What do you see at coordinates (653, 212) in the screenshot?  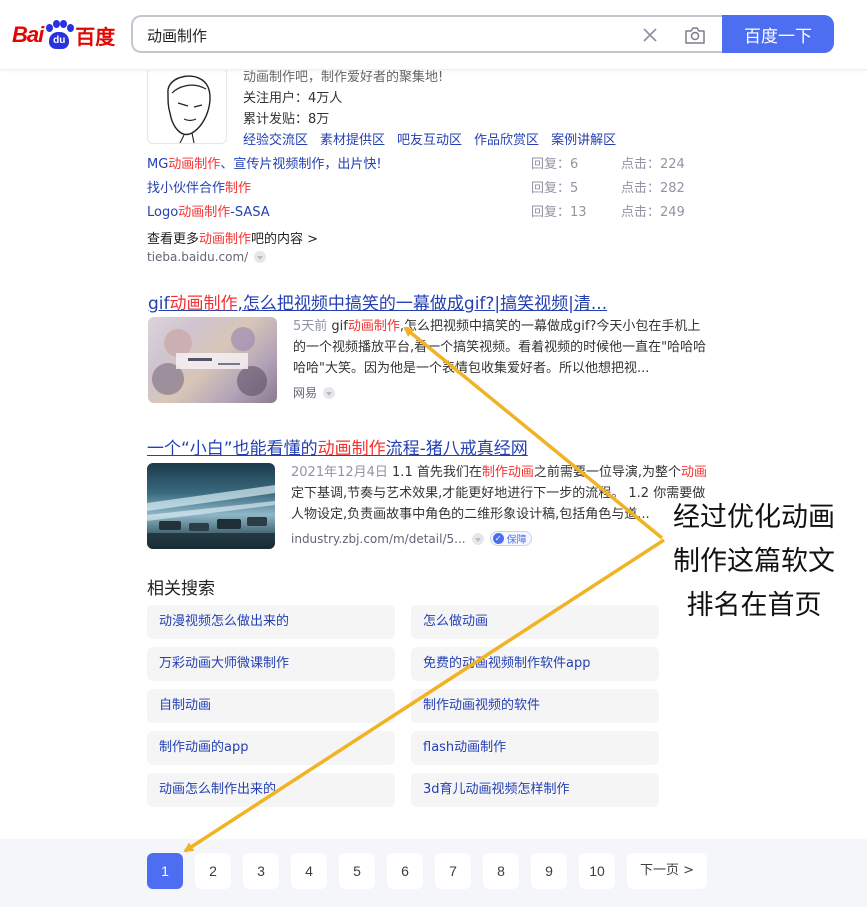 I see `thread-click-count: 点击：249` at bounding box center [653, 212].